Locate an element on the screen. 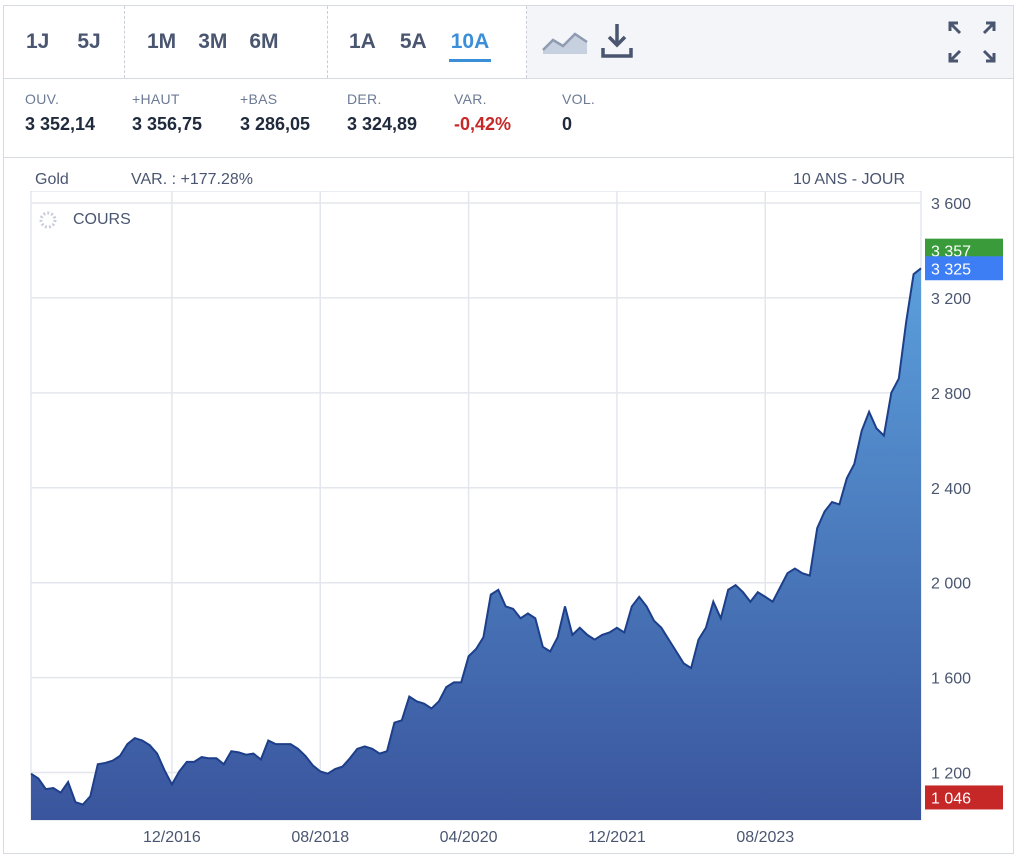 This screenshot has width=1024, height=859. y-tick-label: 3 600 is located at coordinates (951, 204).